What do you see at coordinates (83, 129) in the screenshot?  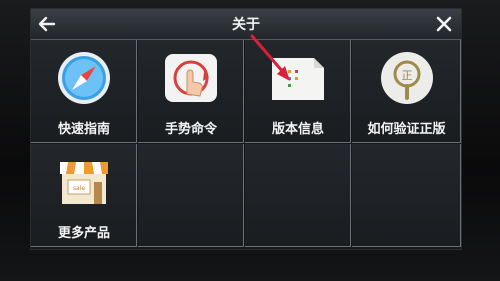 I see `quick-guide-label: 快速指南` at bounding box center [83, 129].